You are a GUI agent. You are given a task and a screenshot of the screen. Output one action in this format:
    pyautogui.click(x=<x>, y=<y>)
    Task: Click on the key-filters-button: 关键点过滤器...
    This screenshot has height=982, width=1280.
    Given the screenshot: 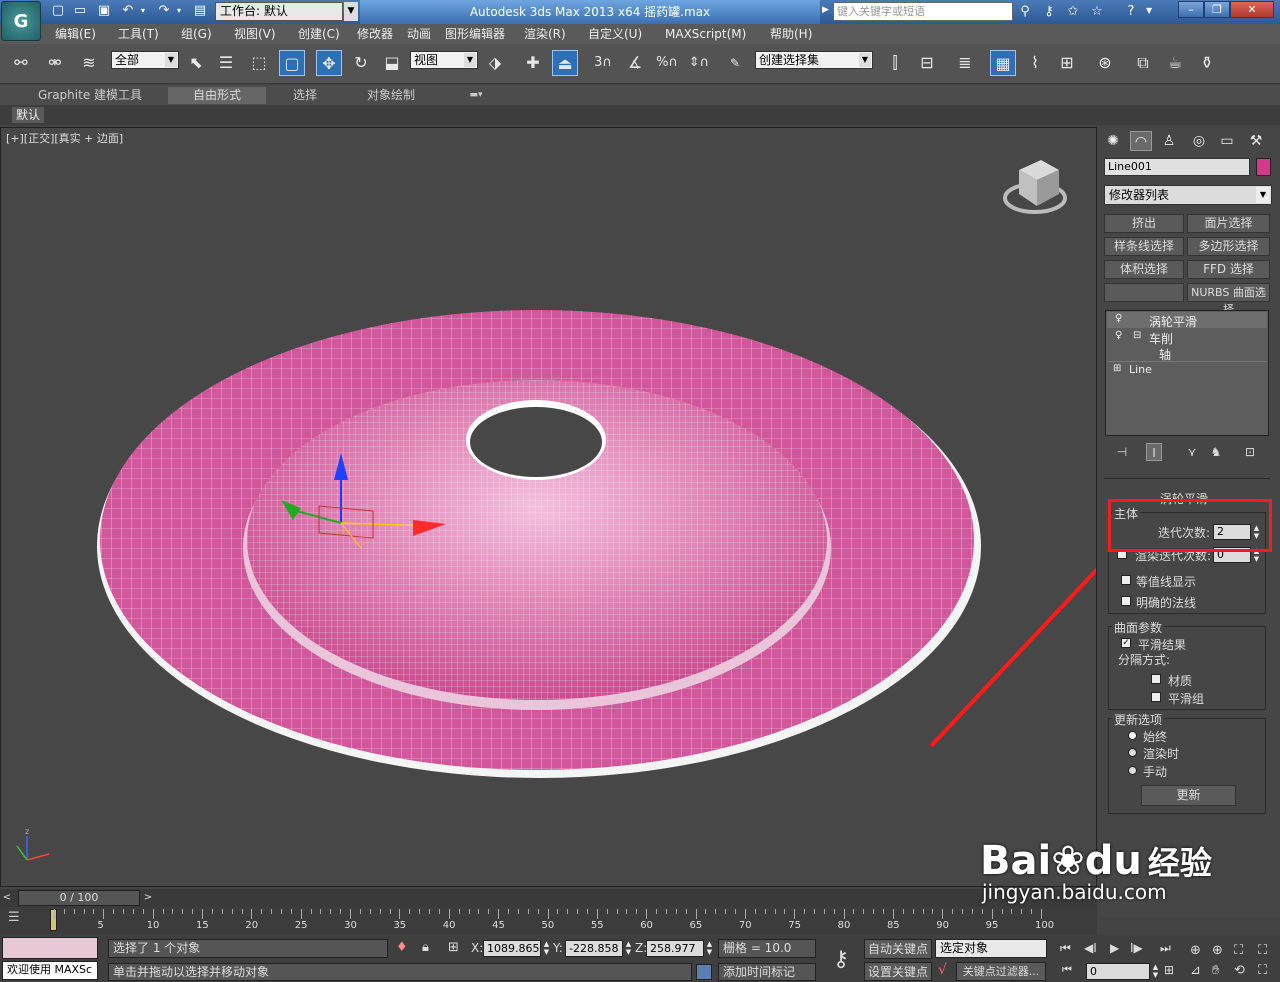 What is the action you would take?
    pyautogui.click(x=1001, y=971)
    